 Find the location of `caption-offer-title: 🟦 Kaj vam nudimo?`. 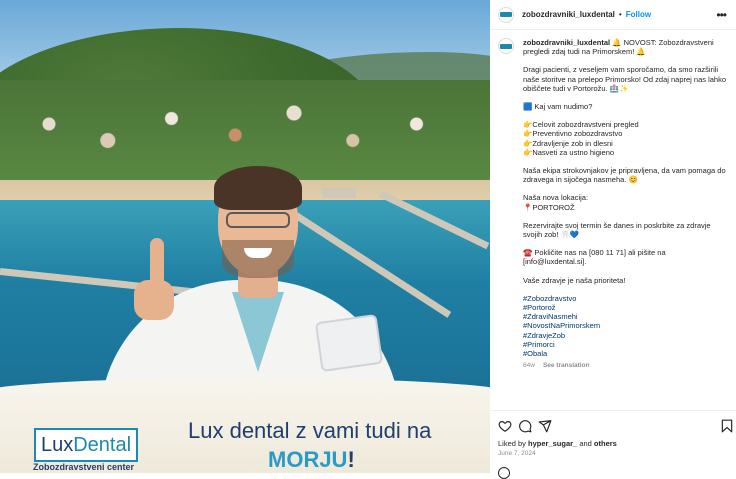

caption-offer-title: 🟦 Kaj vam nudimo? is located at coordinates (558, 107).